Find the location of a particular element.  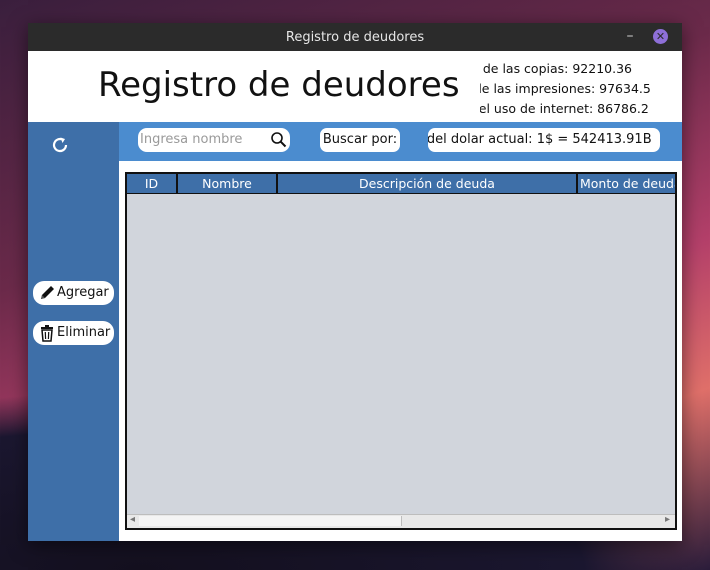

dollar-rate-text: Valor del dolar actual: 1$ = 542413.91B is located at coordinates (540, 139).